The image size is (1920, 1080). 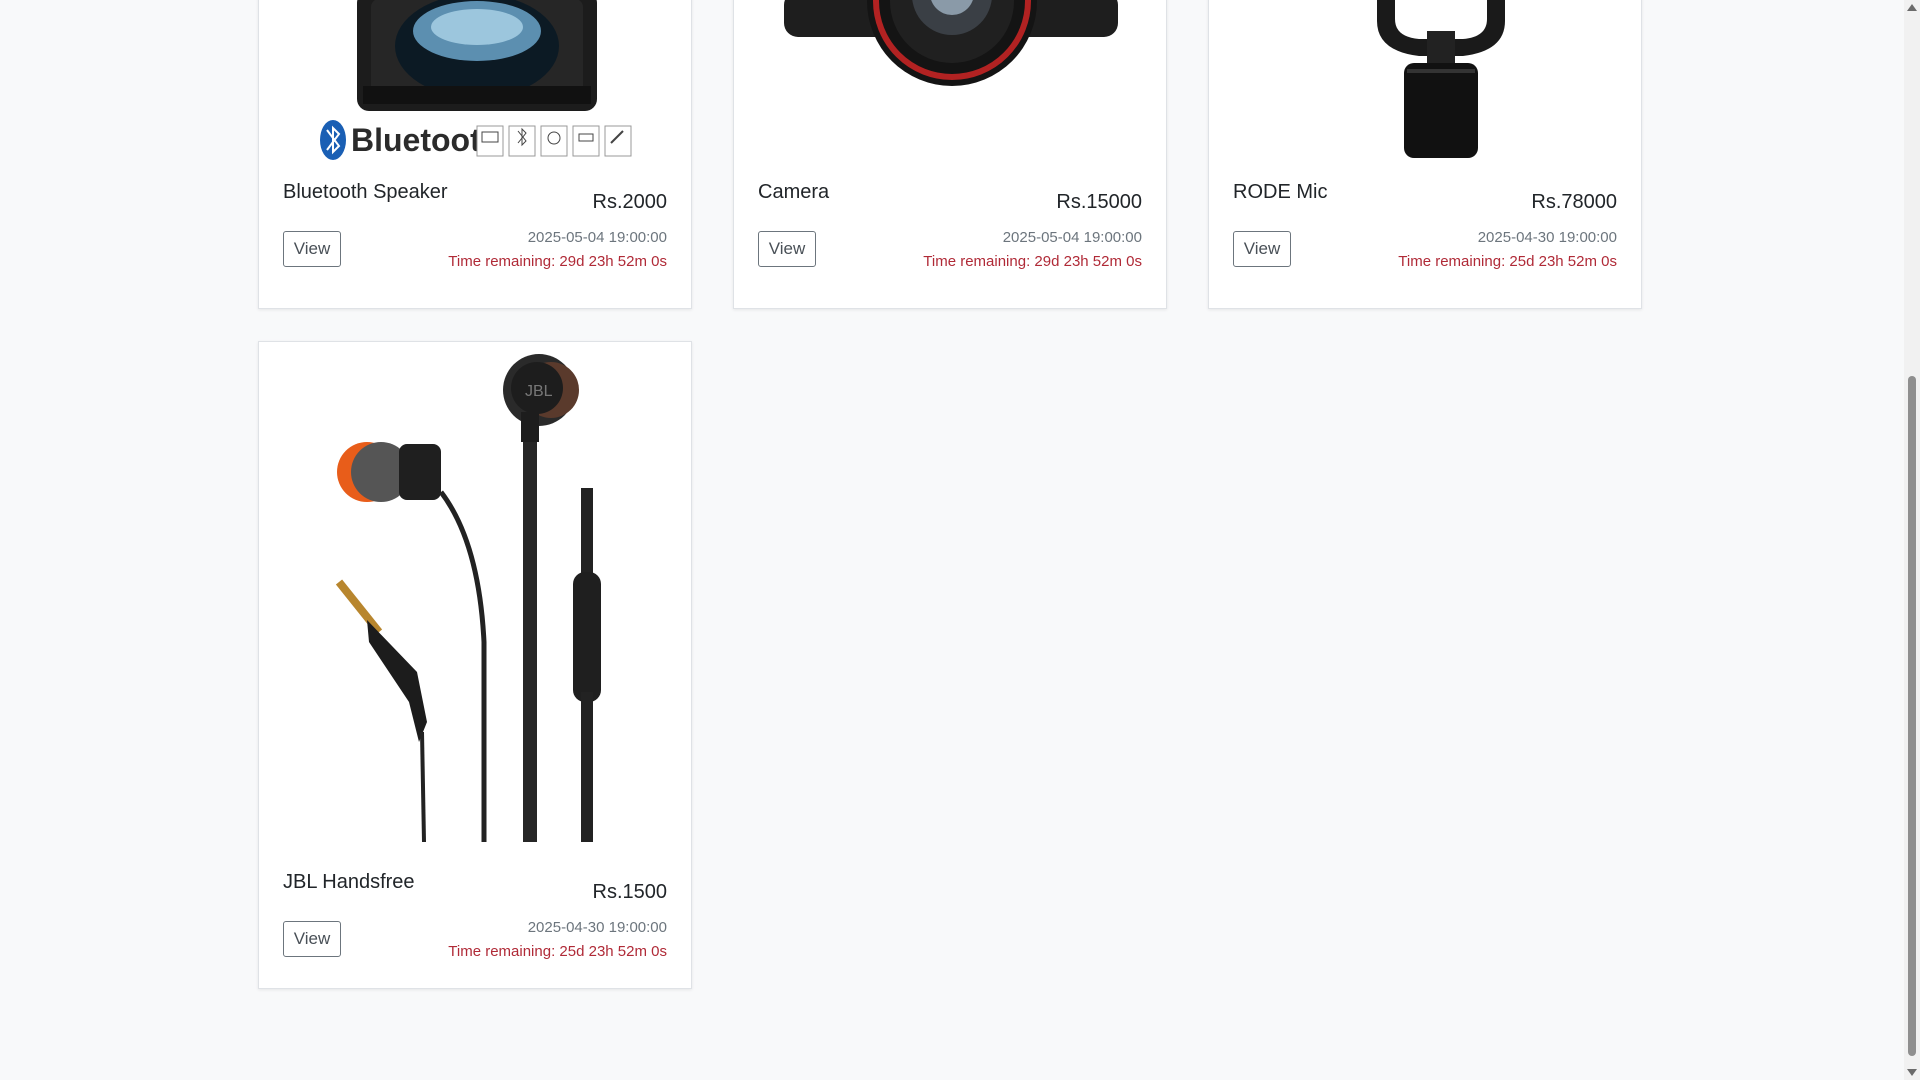 What do you see at coordinates (1912, 716) in the screenshot?
I see `scrollbar-thumb` at bounding box center [1912, 716].